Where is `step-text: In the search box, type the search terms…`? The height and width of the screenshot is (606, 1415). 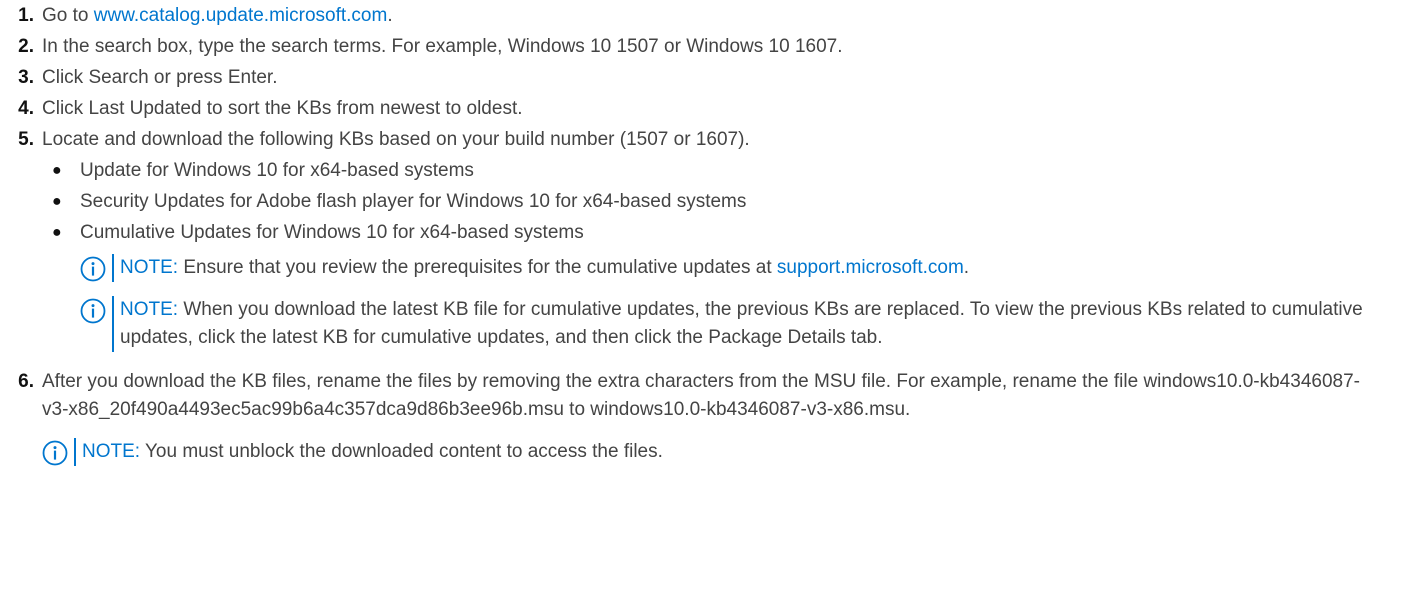 step-text: In the search box, type the search terms… is located at coordinates (442, 46).